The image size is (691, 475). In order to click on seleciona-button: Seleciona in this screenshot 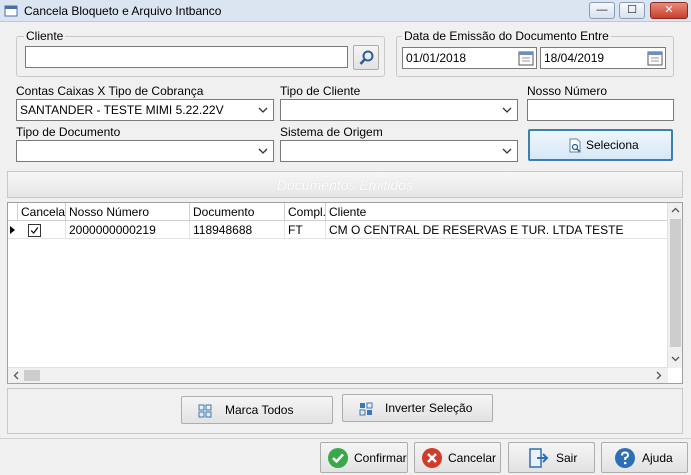, I will do `click(600, 145)`.